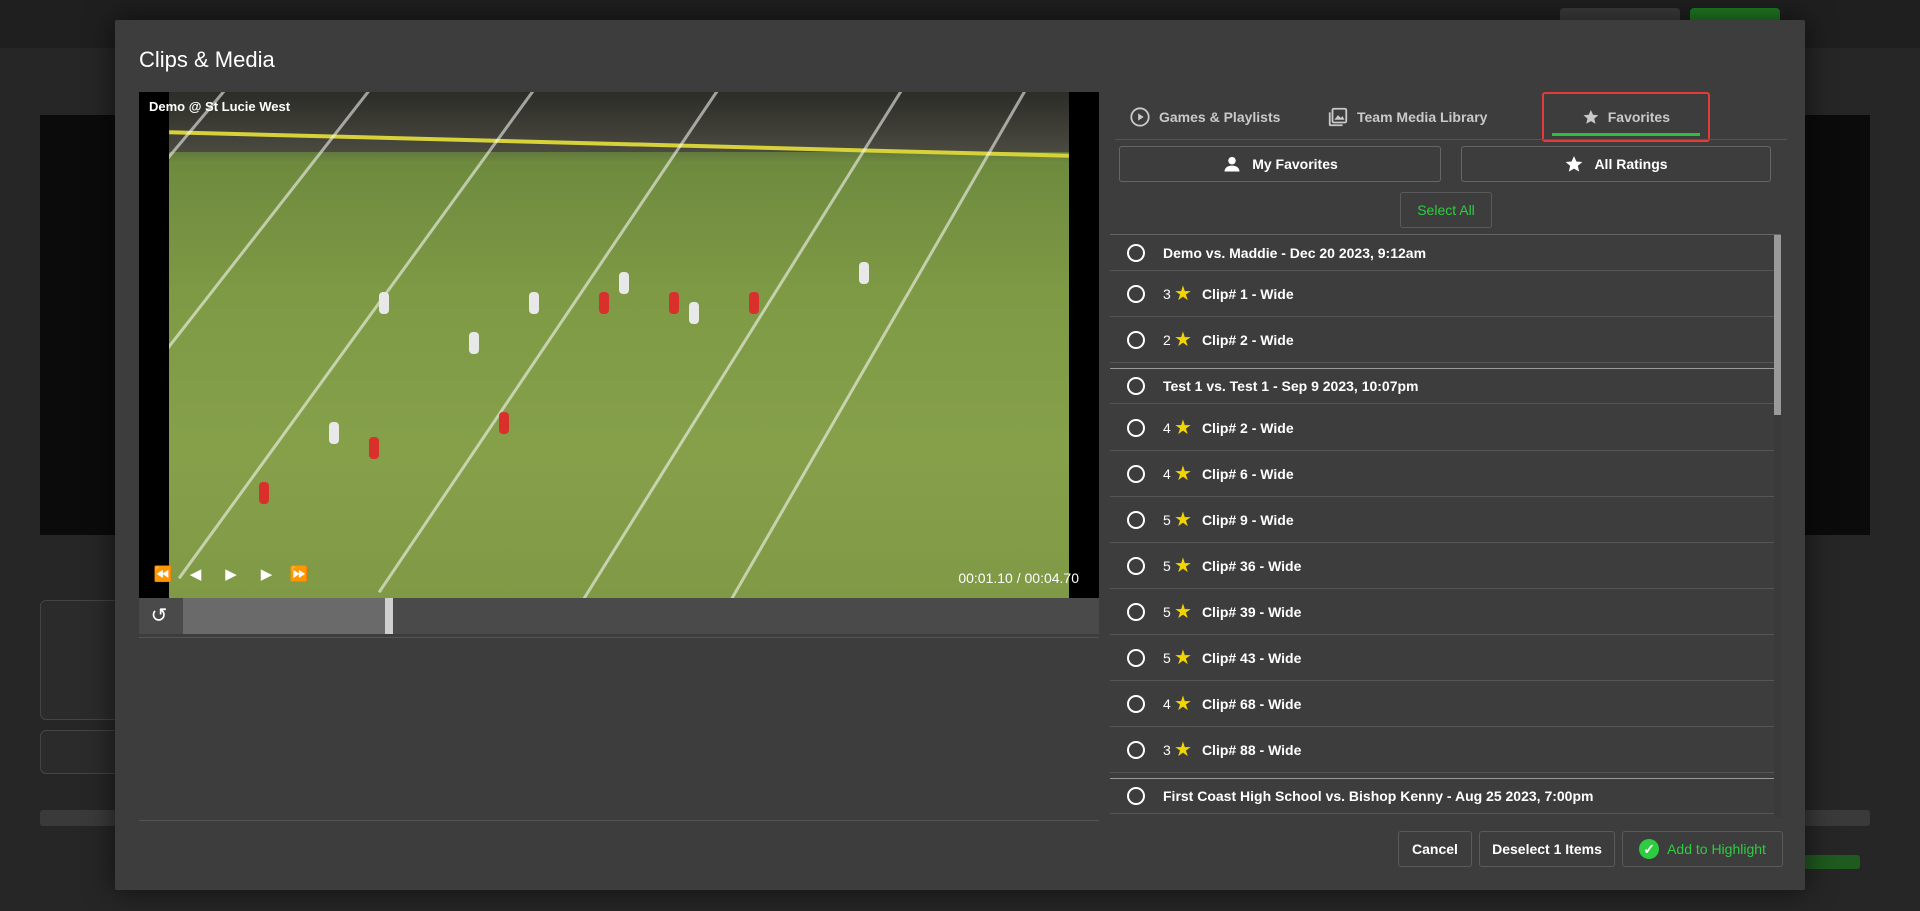  Describe the element at coordinates (1442, 474) in the screenshot. I see `clip-row: 4 ★ Clip# 6 - Wide` at that location.